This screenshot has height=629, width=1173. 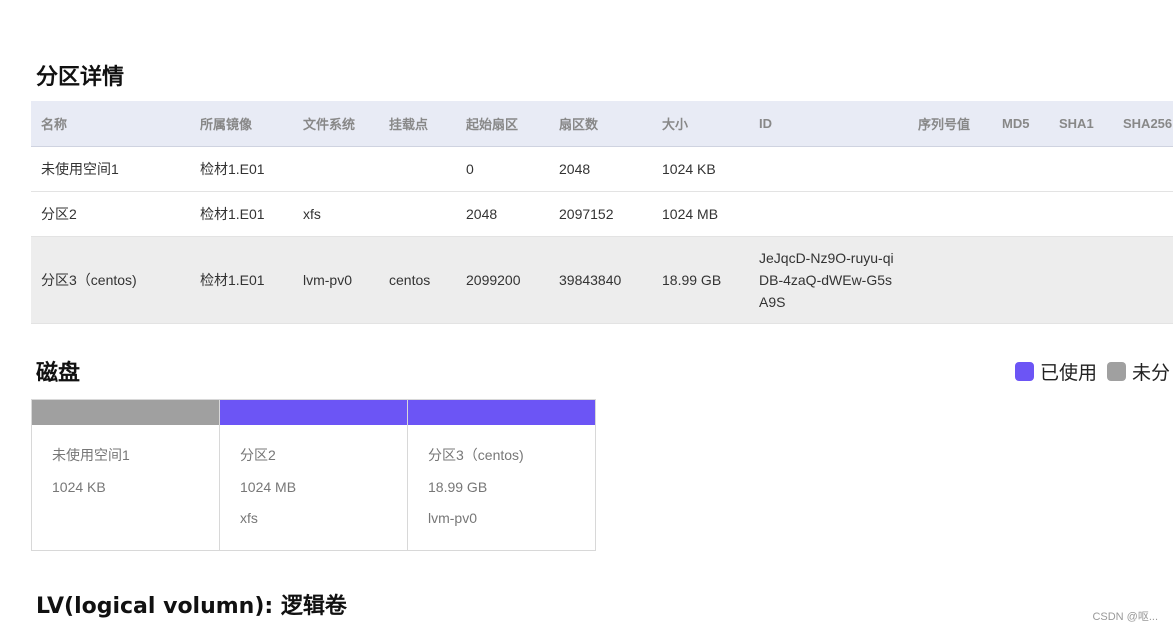 What do you see at coordinates (241, 124) in the screenshot?
I see `col-header-image: 所属镜像` at bounding box center [241, 124].